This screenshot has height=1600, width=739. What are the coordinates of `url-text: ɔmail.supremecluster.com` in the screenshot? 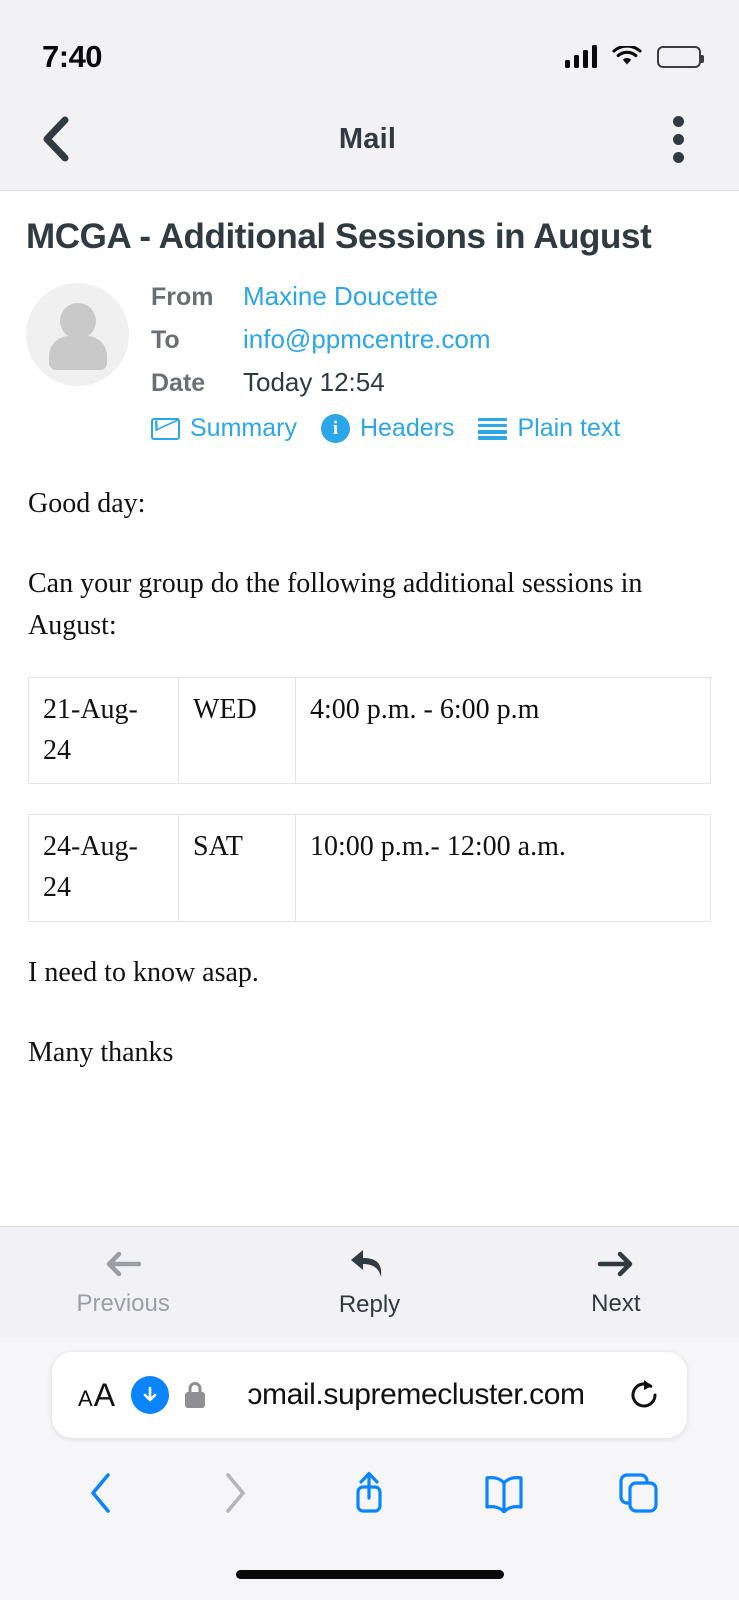 It's located at (416, 1395).